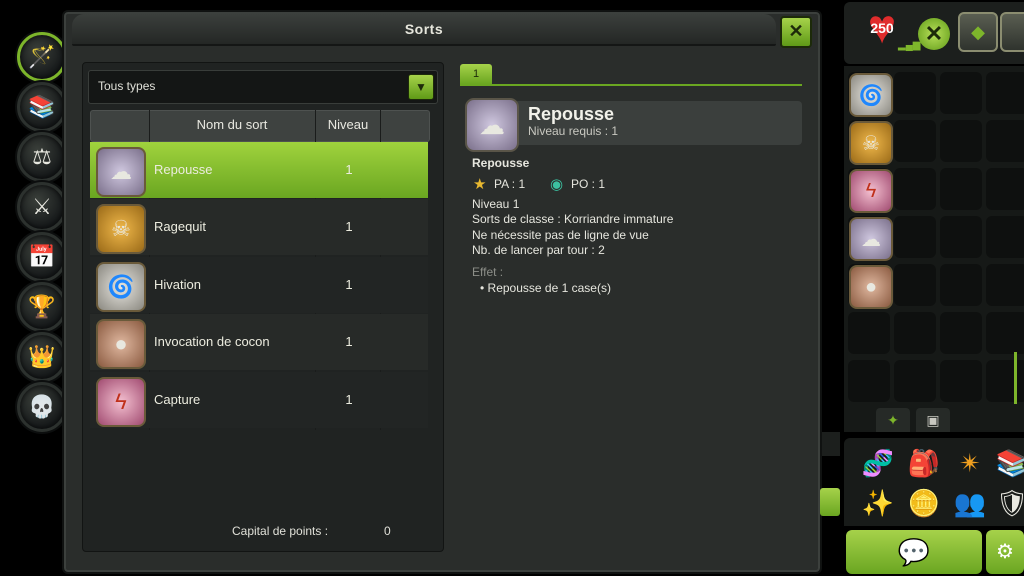  What do you see at coordinates (1008, 463) in the screenshot?
I see `books-icon: 📚` at bounding box center [1008, 463].